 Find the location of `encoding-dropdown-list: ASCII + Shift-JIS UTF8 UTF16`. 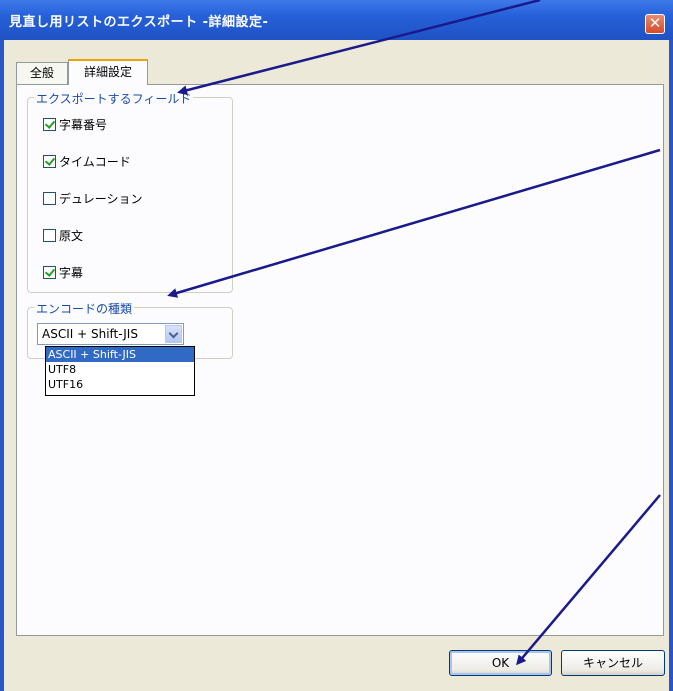

encoding-dropdown-list: ASCII + Shift-JIS UTF8 UTF16 is located at coordinates (120, 371).